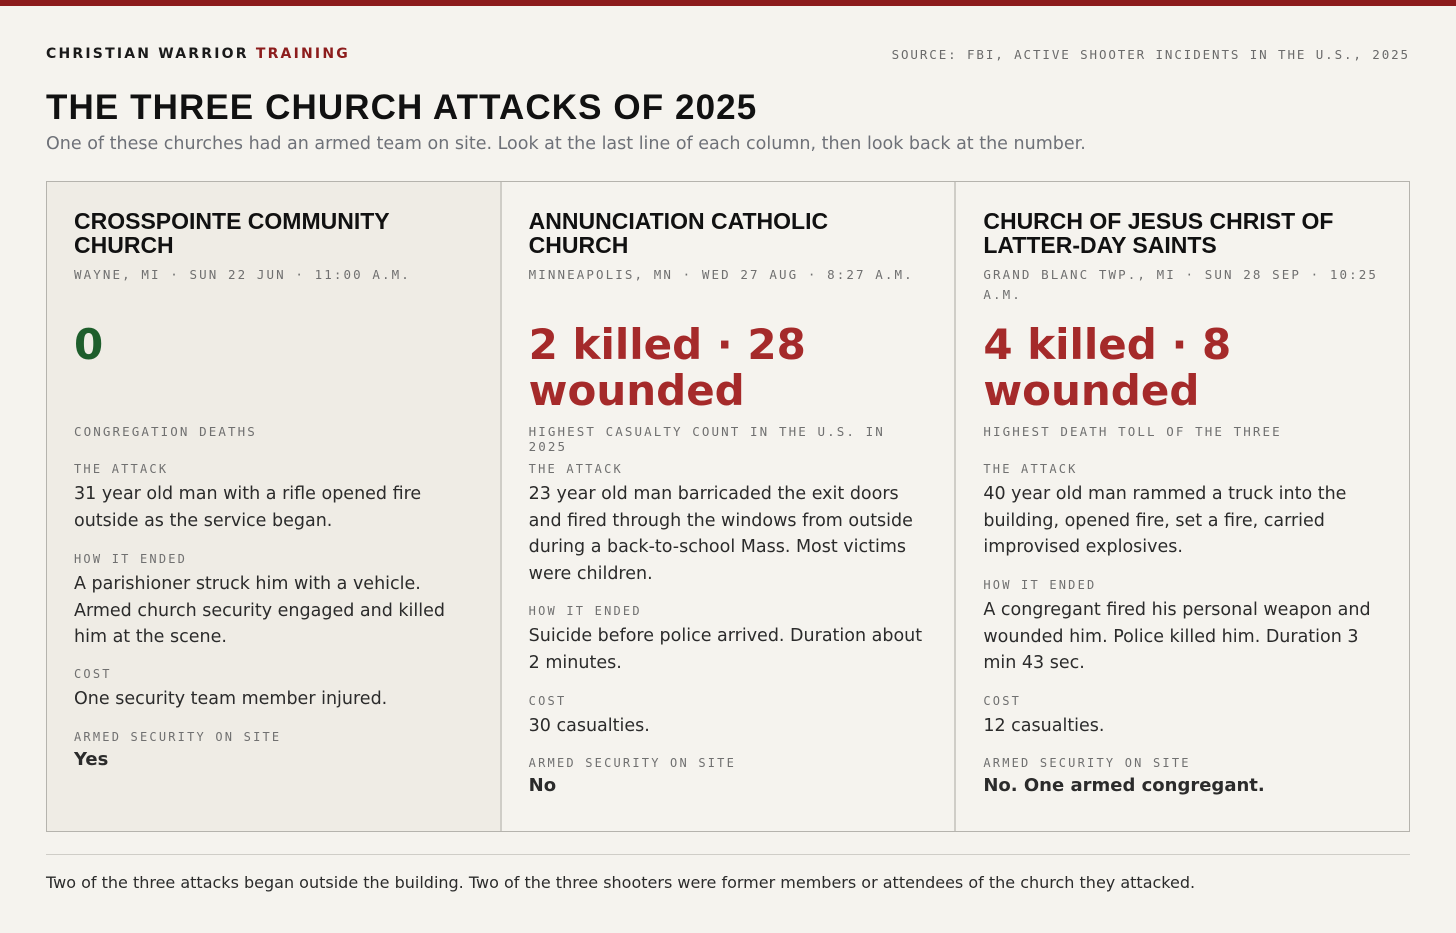  I want to click on brand-accent: TRAINING, so click(302, 54).